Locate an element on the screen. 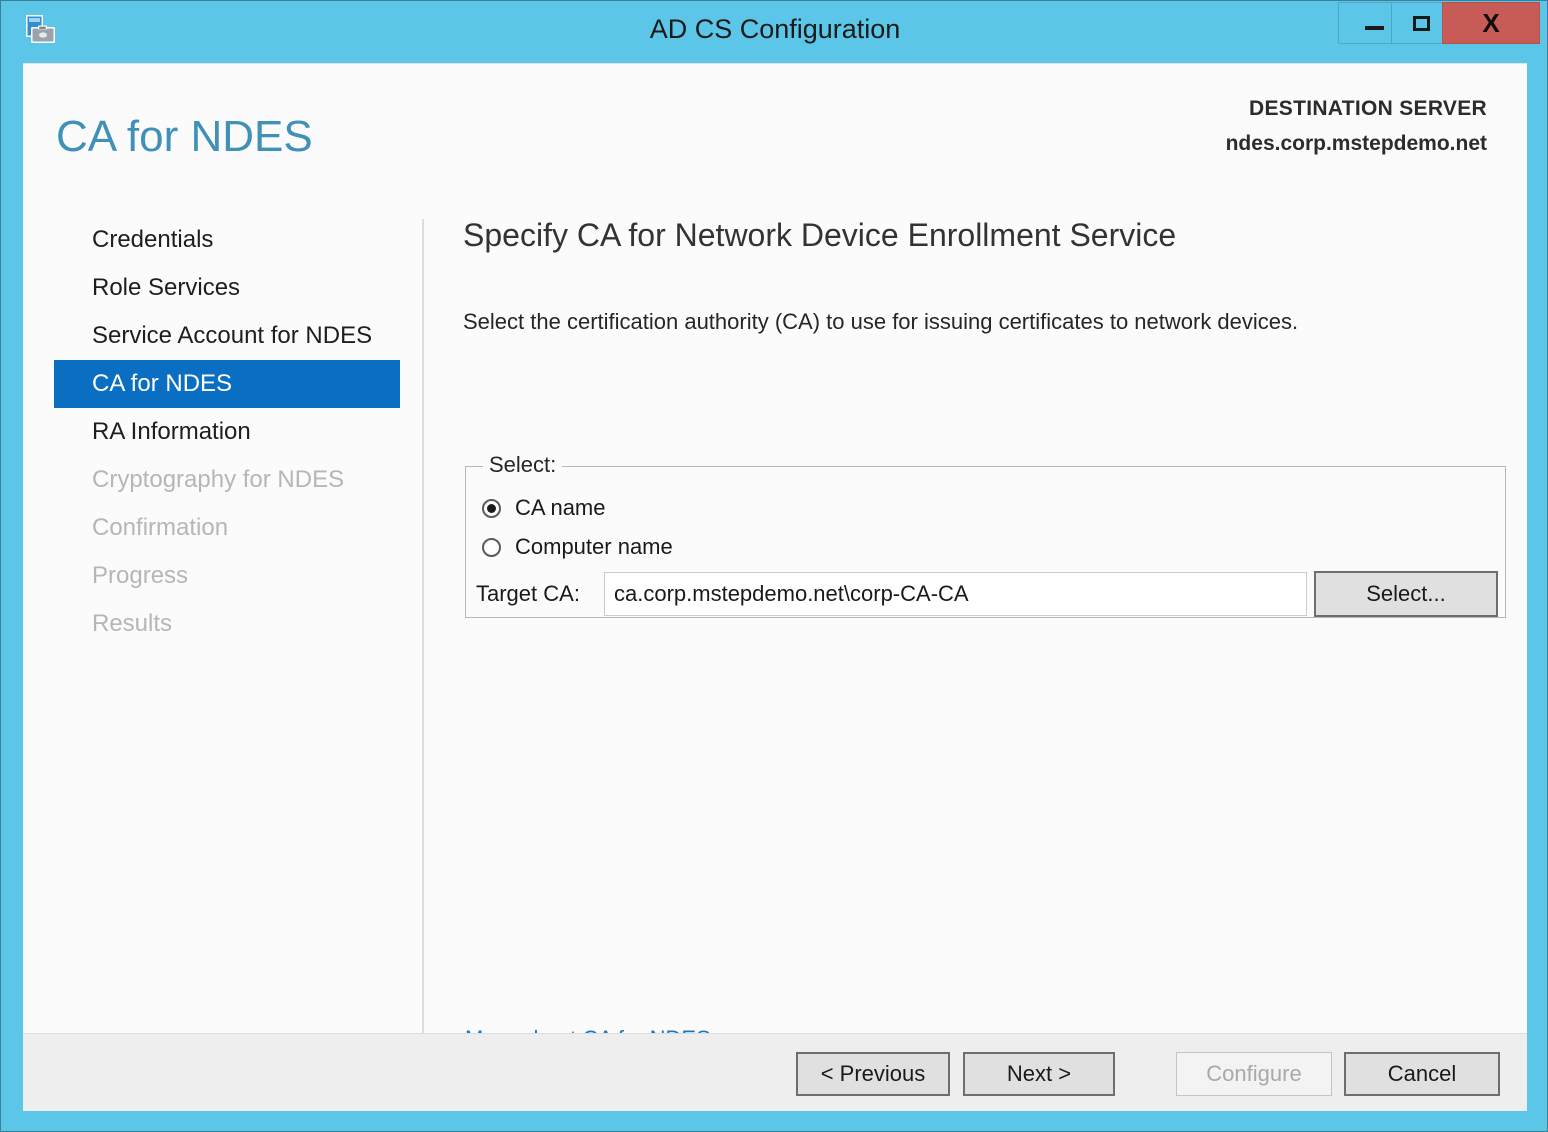 The width and height of the screenshot is (1548, 1132). previous-button: < Previous is located at coordinates (873, 1074).